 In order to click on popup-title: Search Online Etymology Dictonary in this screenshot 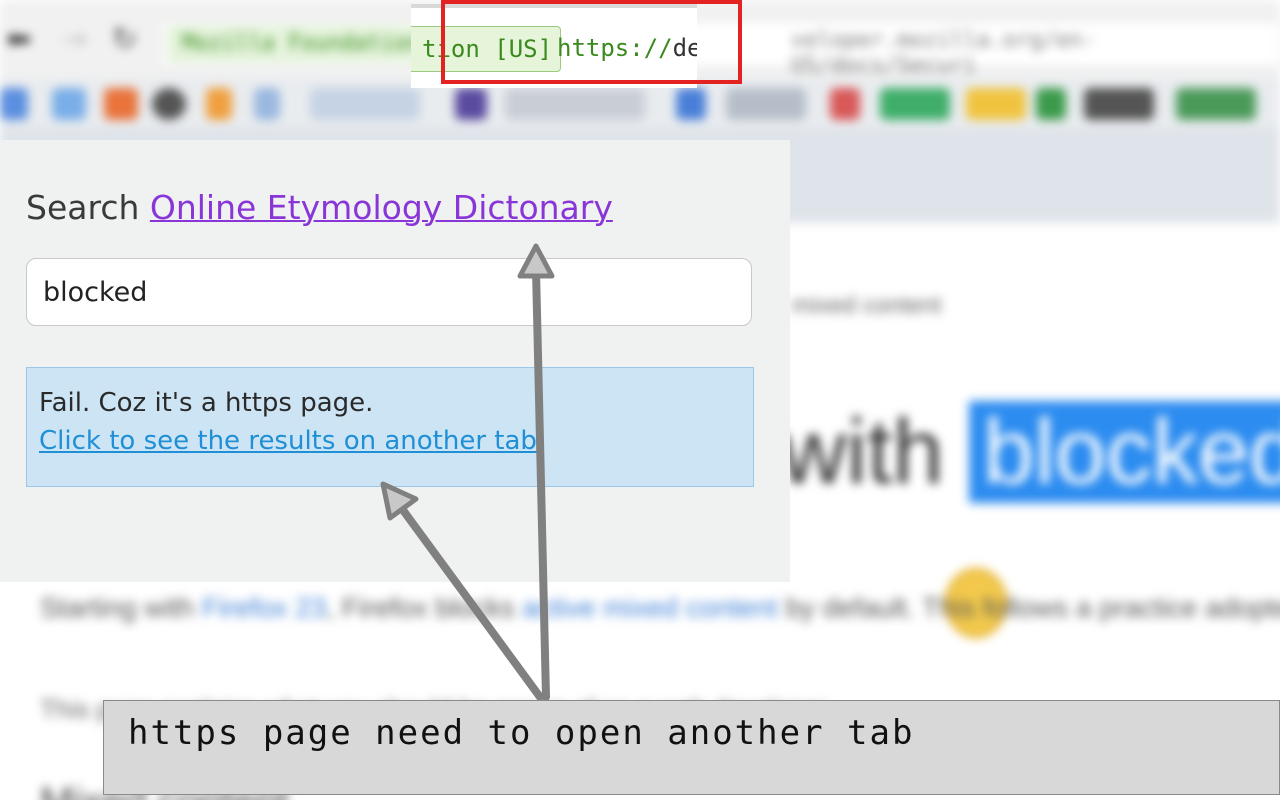, I will do `click(319, 207)`.